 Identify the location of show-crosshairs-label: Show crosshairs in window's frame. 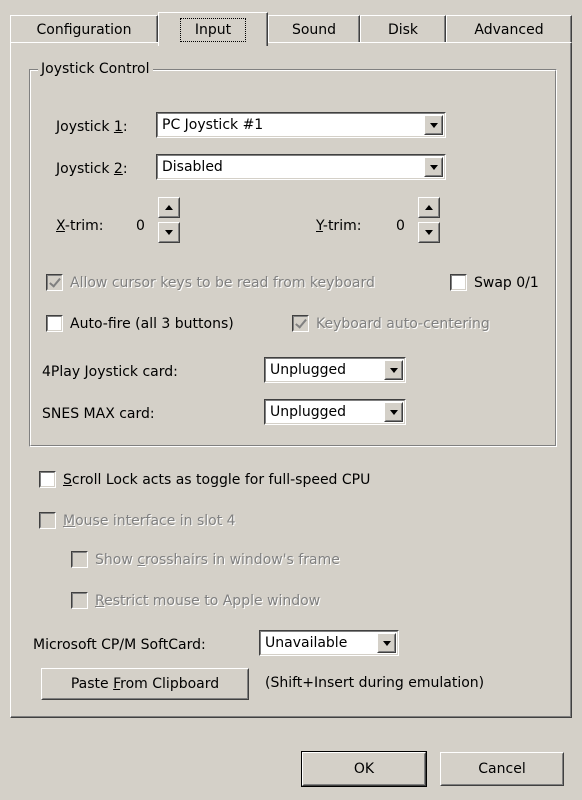
(217, 559).